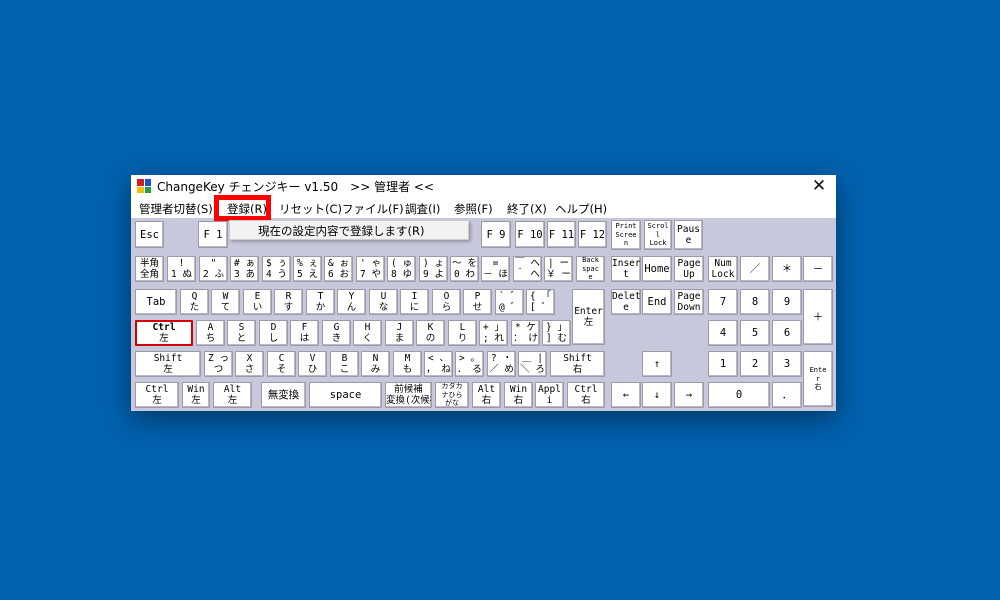  I want to click on key-6: & ぉ6 お, so click(338, 269).